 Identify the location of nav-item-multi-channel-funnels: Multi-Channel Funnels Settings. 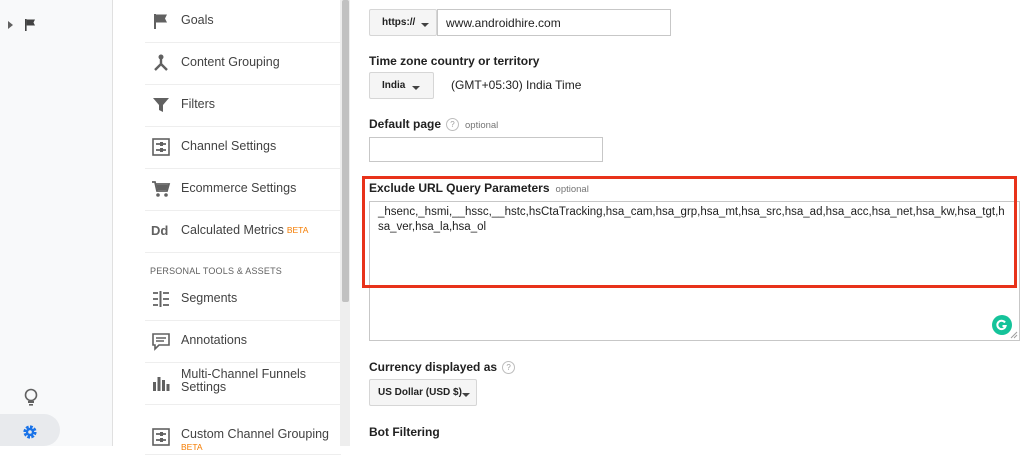
(243, 383).